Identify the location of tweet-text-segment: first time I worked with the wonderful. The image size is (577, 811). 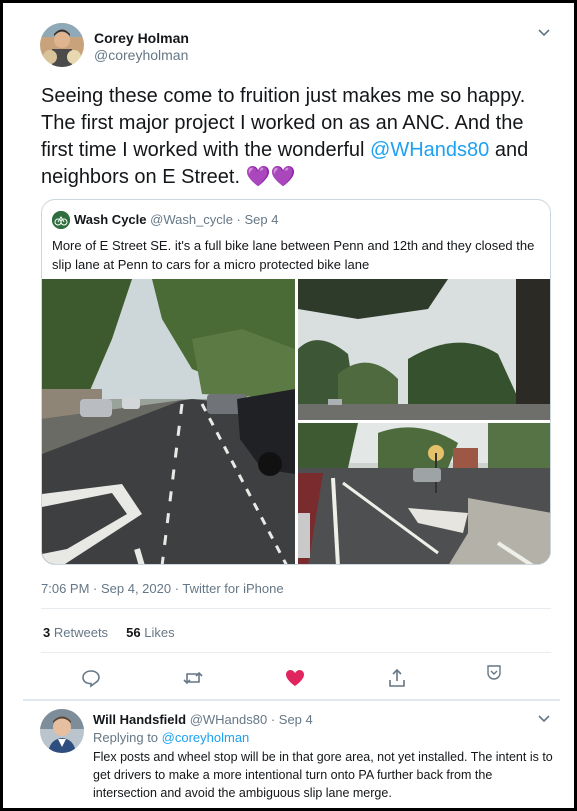
(206, 150).